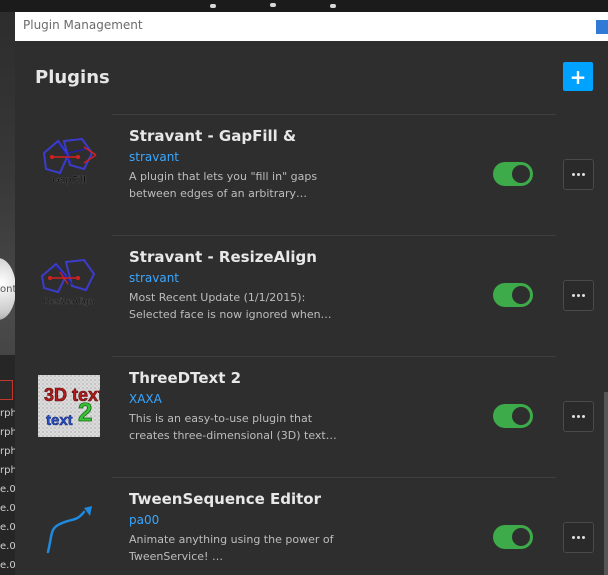 The height and width of the screenshot is (575, 608). What do you see at coordinates (225, 499) in the screenshot?
I see `plugin-name: TweenSequence Editor` at bounding box center [225, 499].